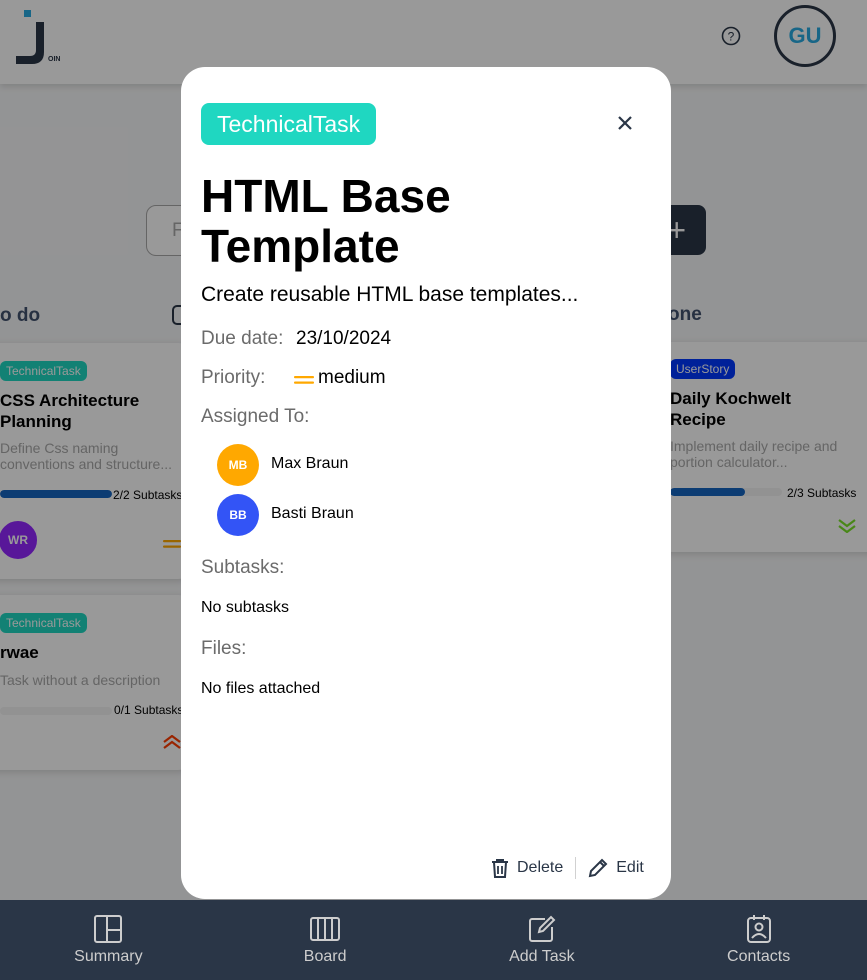 The image size is (867, 980). What do you see at coordinates (325, 956) in the screenshot?
I see `nav-label: Board` at bounding box center [325, 956].